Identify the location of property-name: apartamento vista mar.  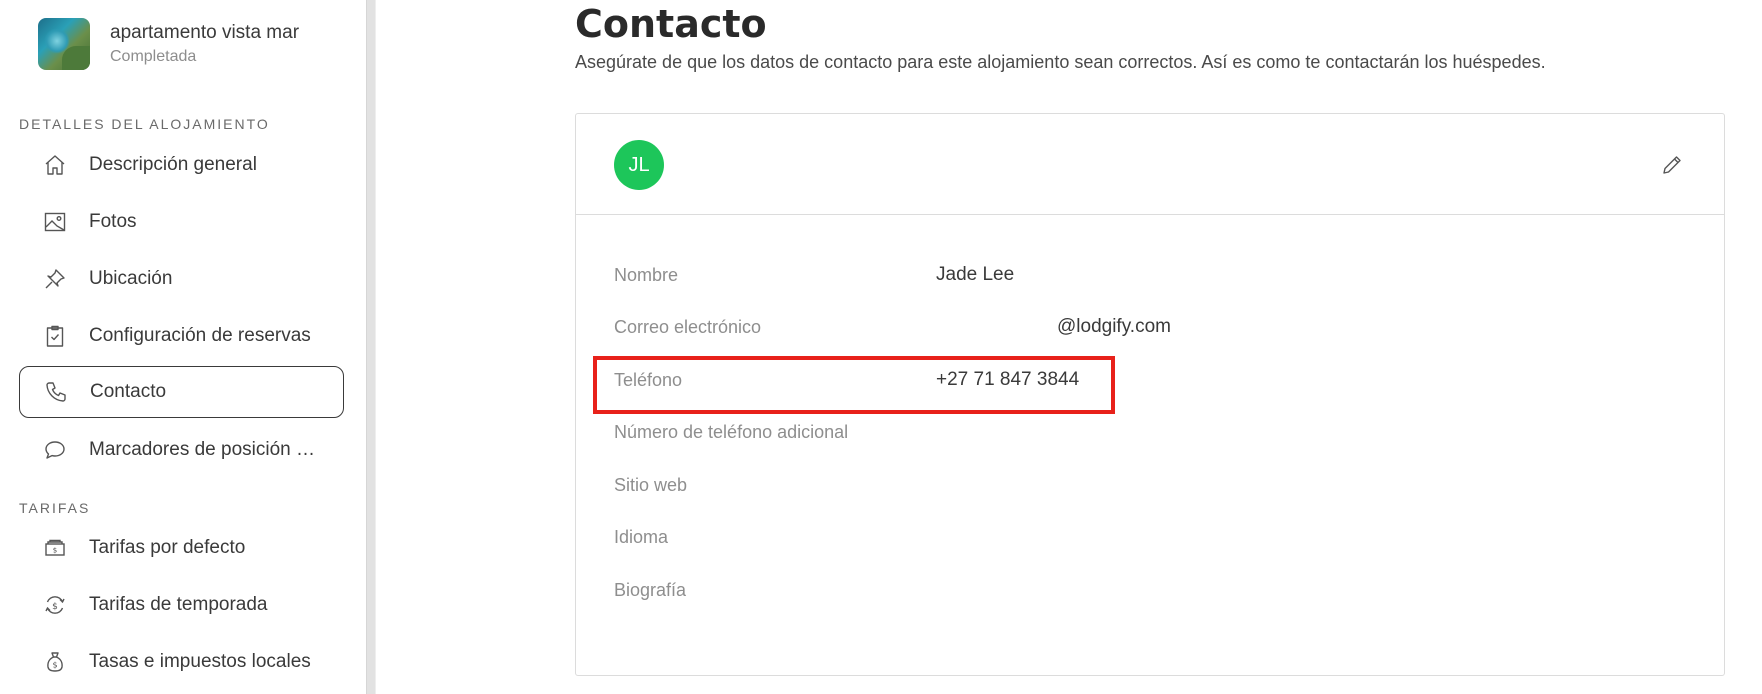
(205, 32).